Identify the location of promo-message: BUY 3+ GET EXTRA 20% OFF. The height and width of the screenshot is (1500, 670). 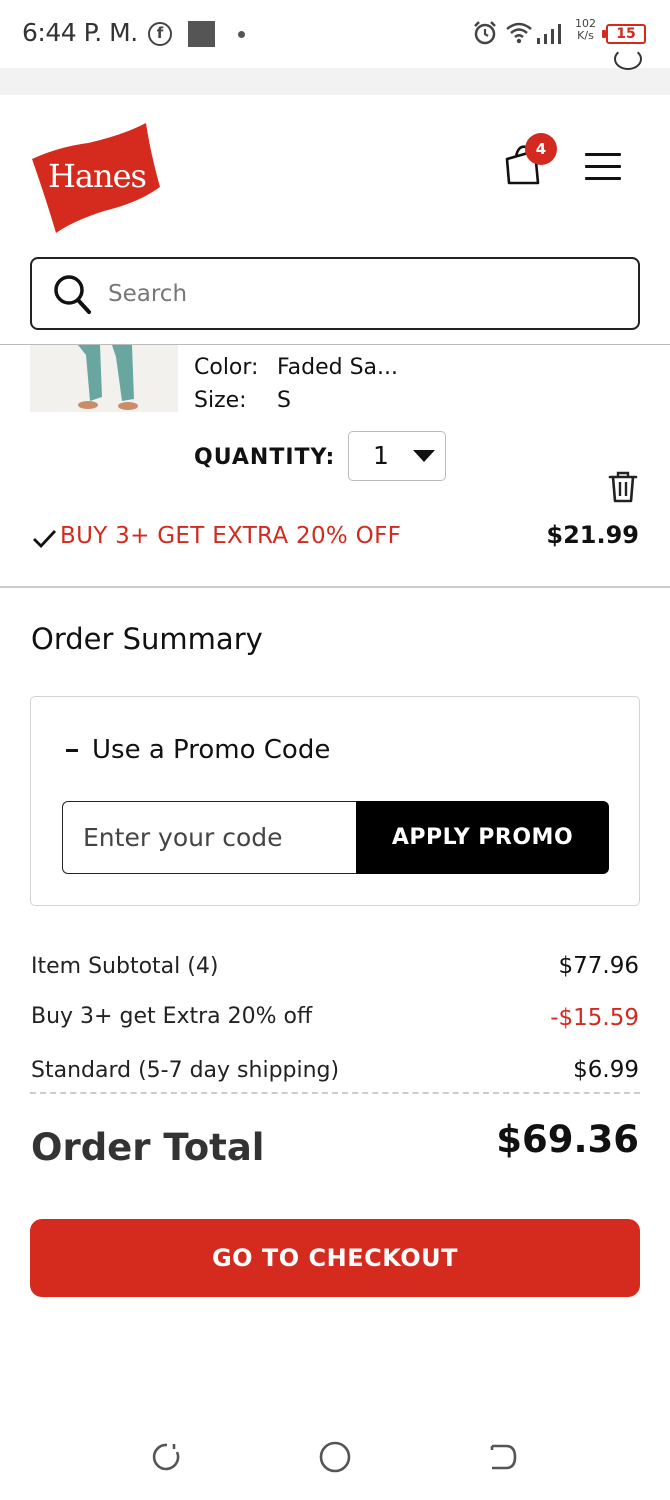
(231, 536).